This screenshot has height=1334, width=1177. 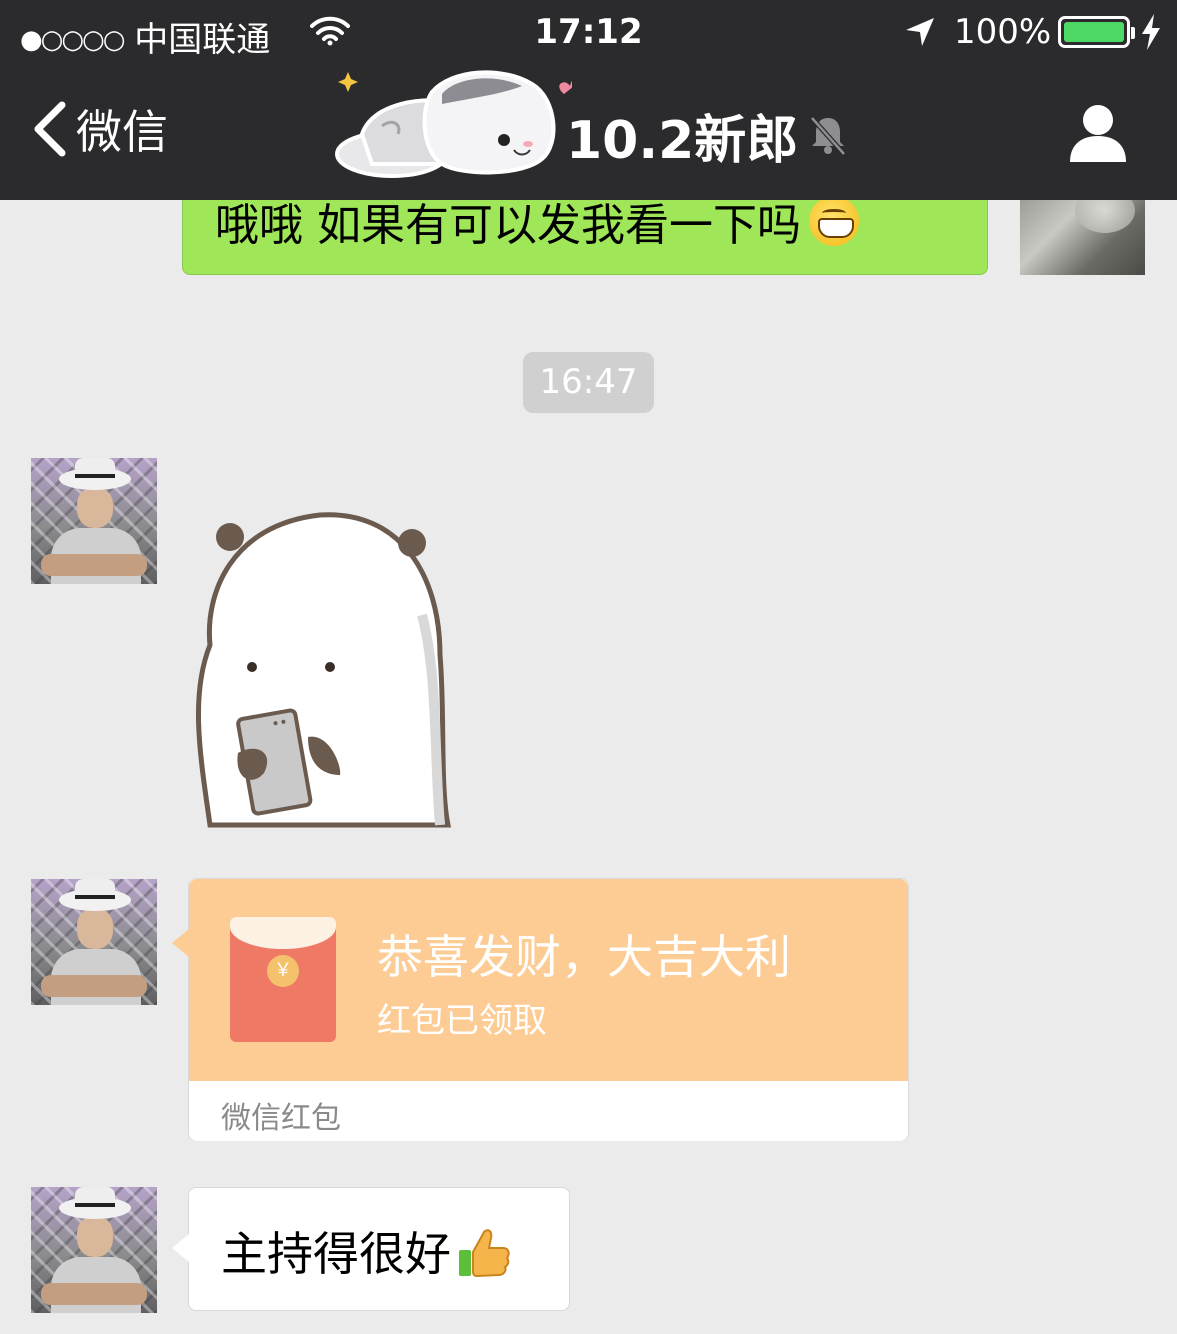 What do you see at coordinates (682, 141) in the screenshot?
I see `chat-title: 10.2新郎` at bounding box center [682, 141].